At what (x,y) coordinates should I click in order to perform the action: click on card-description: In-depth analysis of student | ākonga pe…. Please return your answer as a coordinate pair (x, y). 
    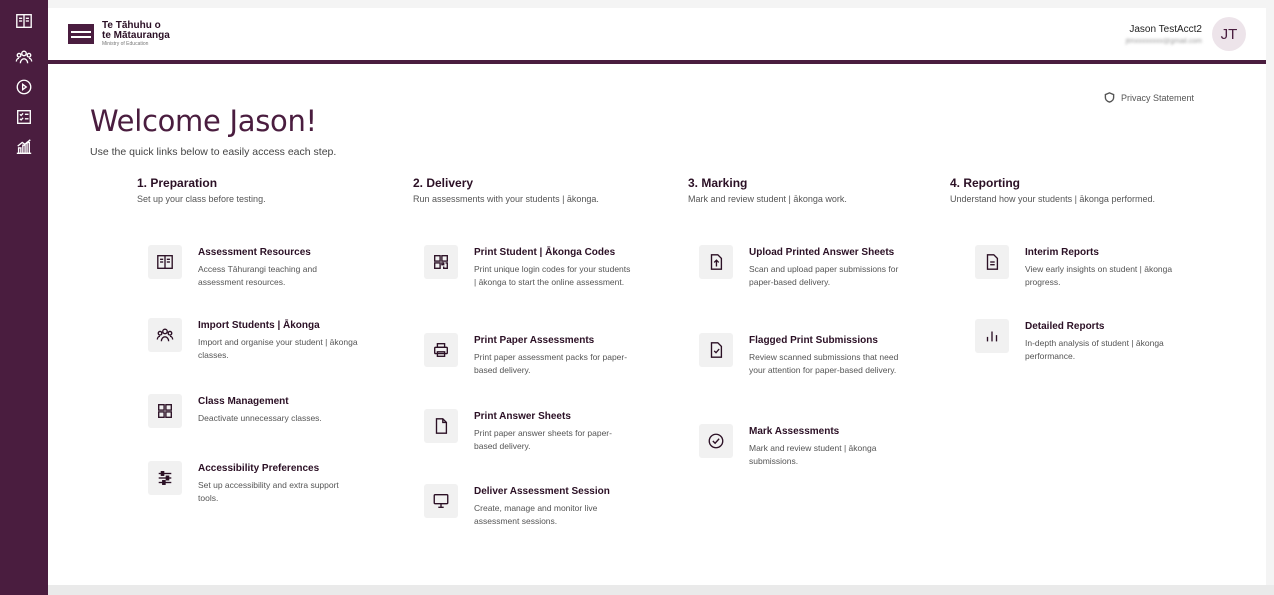
    Looking at the image, I should click on (1094, 349).